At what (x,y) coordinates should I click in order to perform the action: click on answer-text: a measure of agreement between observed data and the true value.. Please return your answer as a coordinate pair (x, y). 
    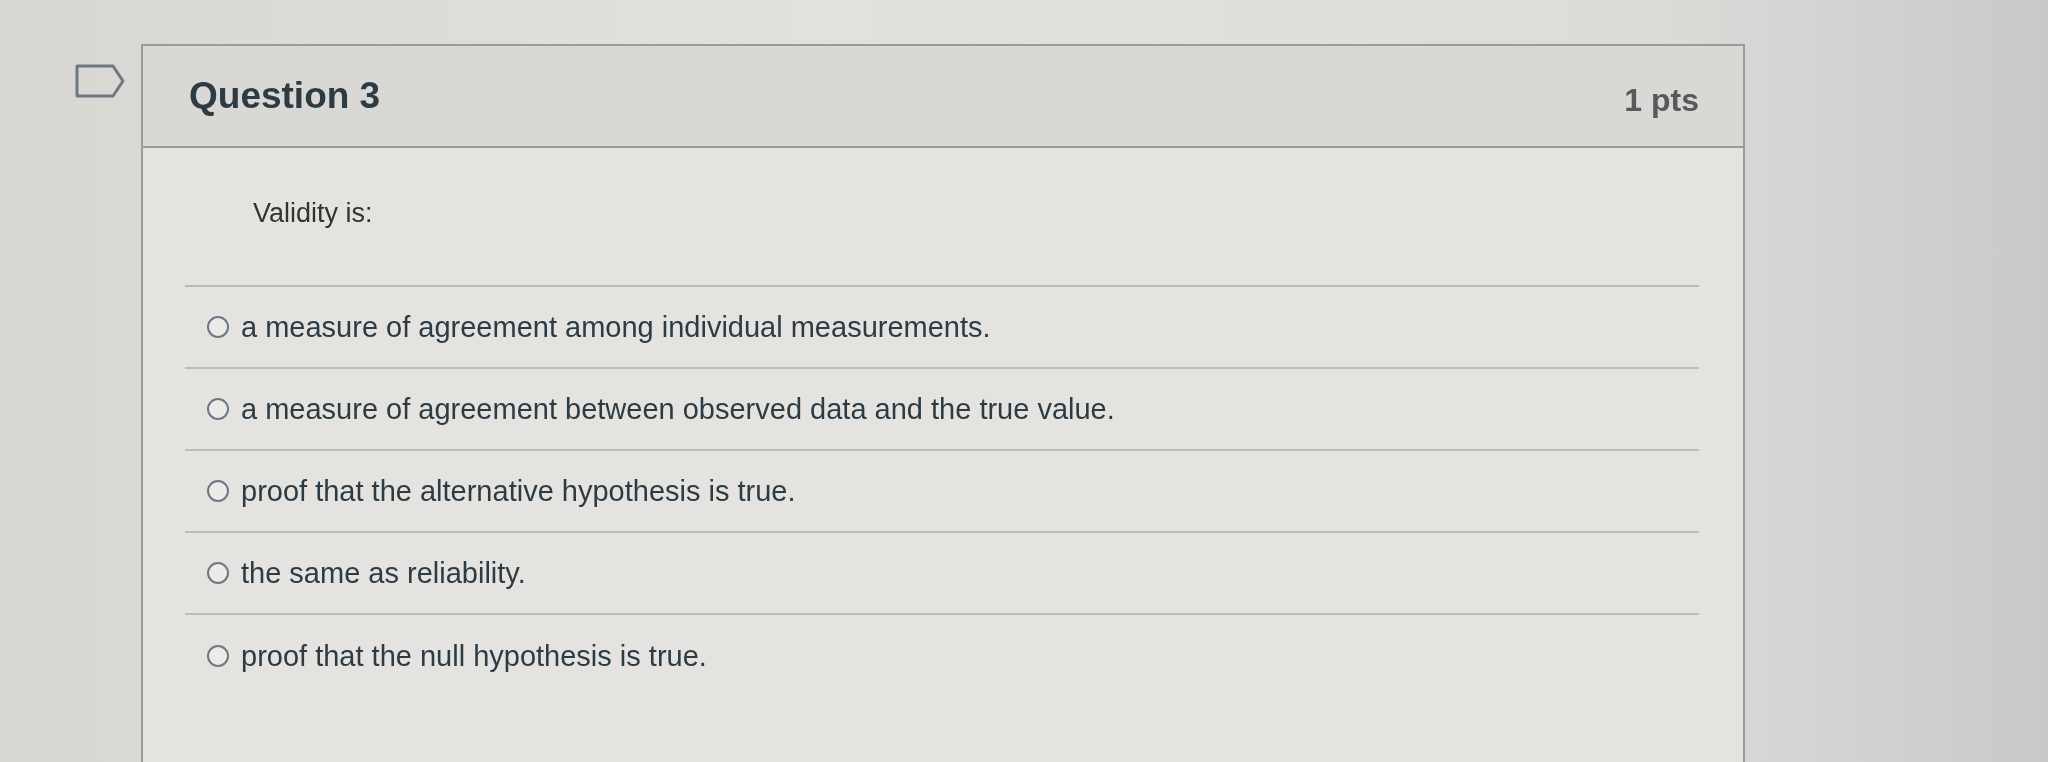
    Looking at the image, I should click on (678, 409).